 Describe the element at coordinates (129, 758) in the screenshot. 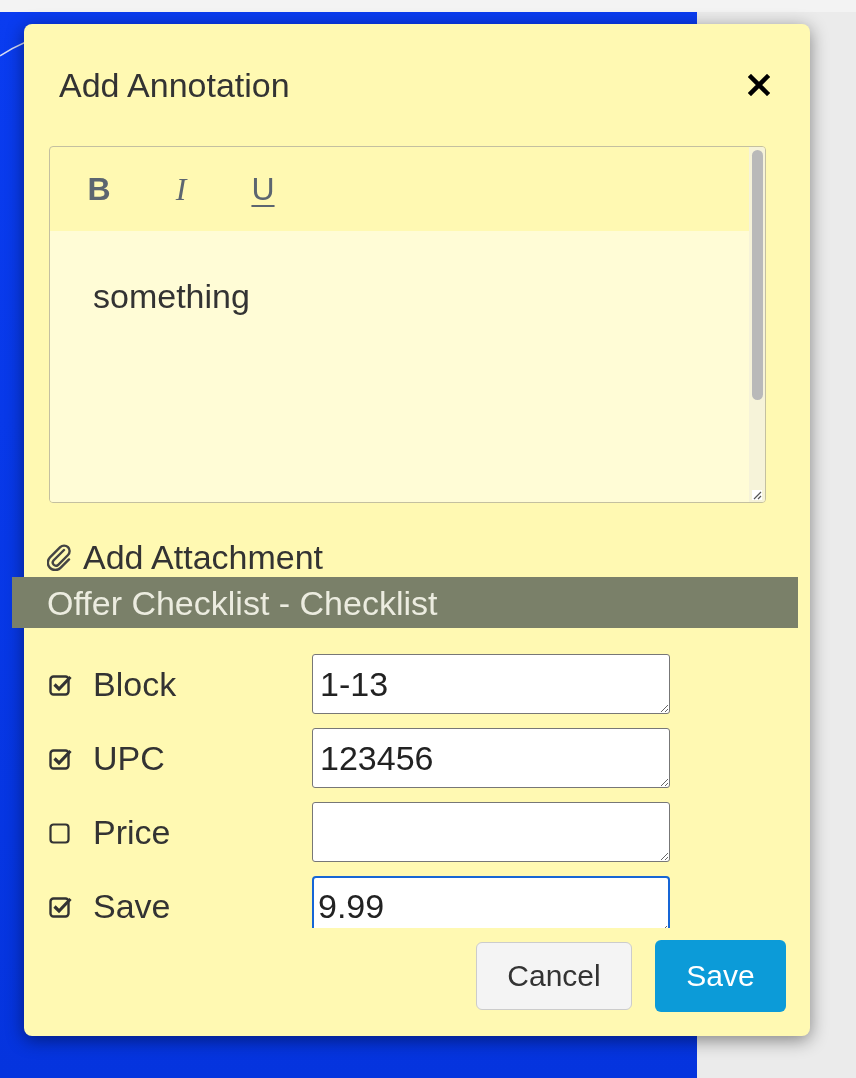

I see `checkbox-label: UPC` at that location.